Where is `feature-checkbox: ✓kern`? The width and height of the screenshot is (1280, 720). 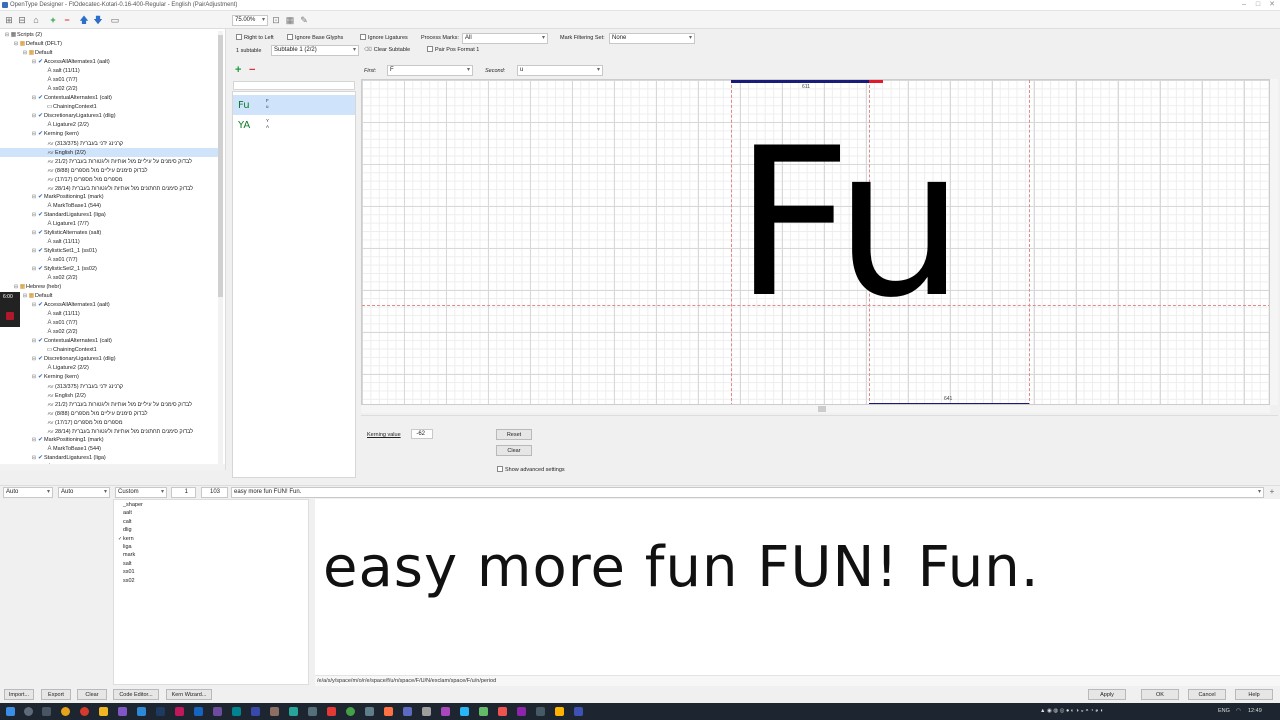 feature-checkbox: ✓kern is located at coordinates (126, 539).